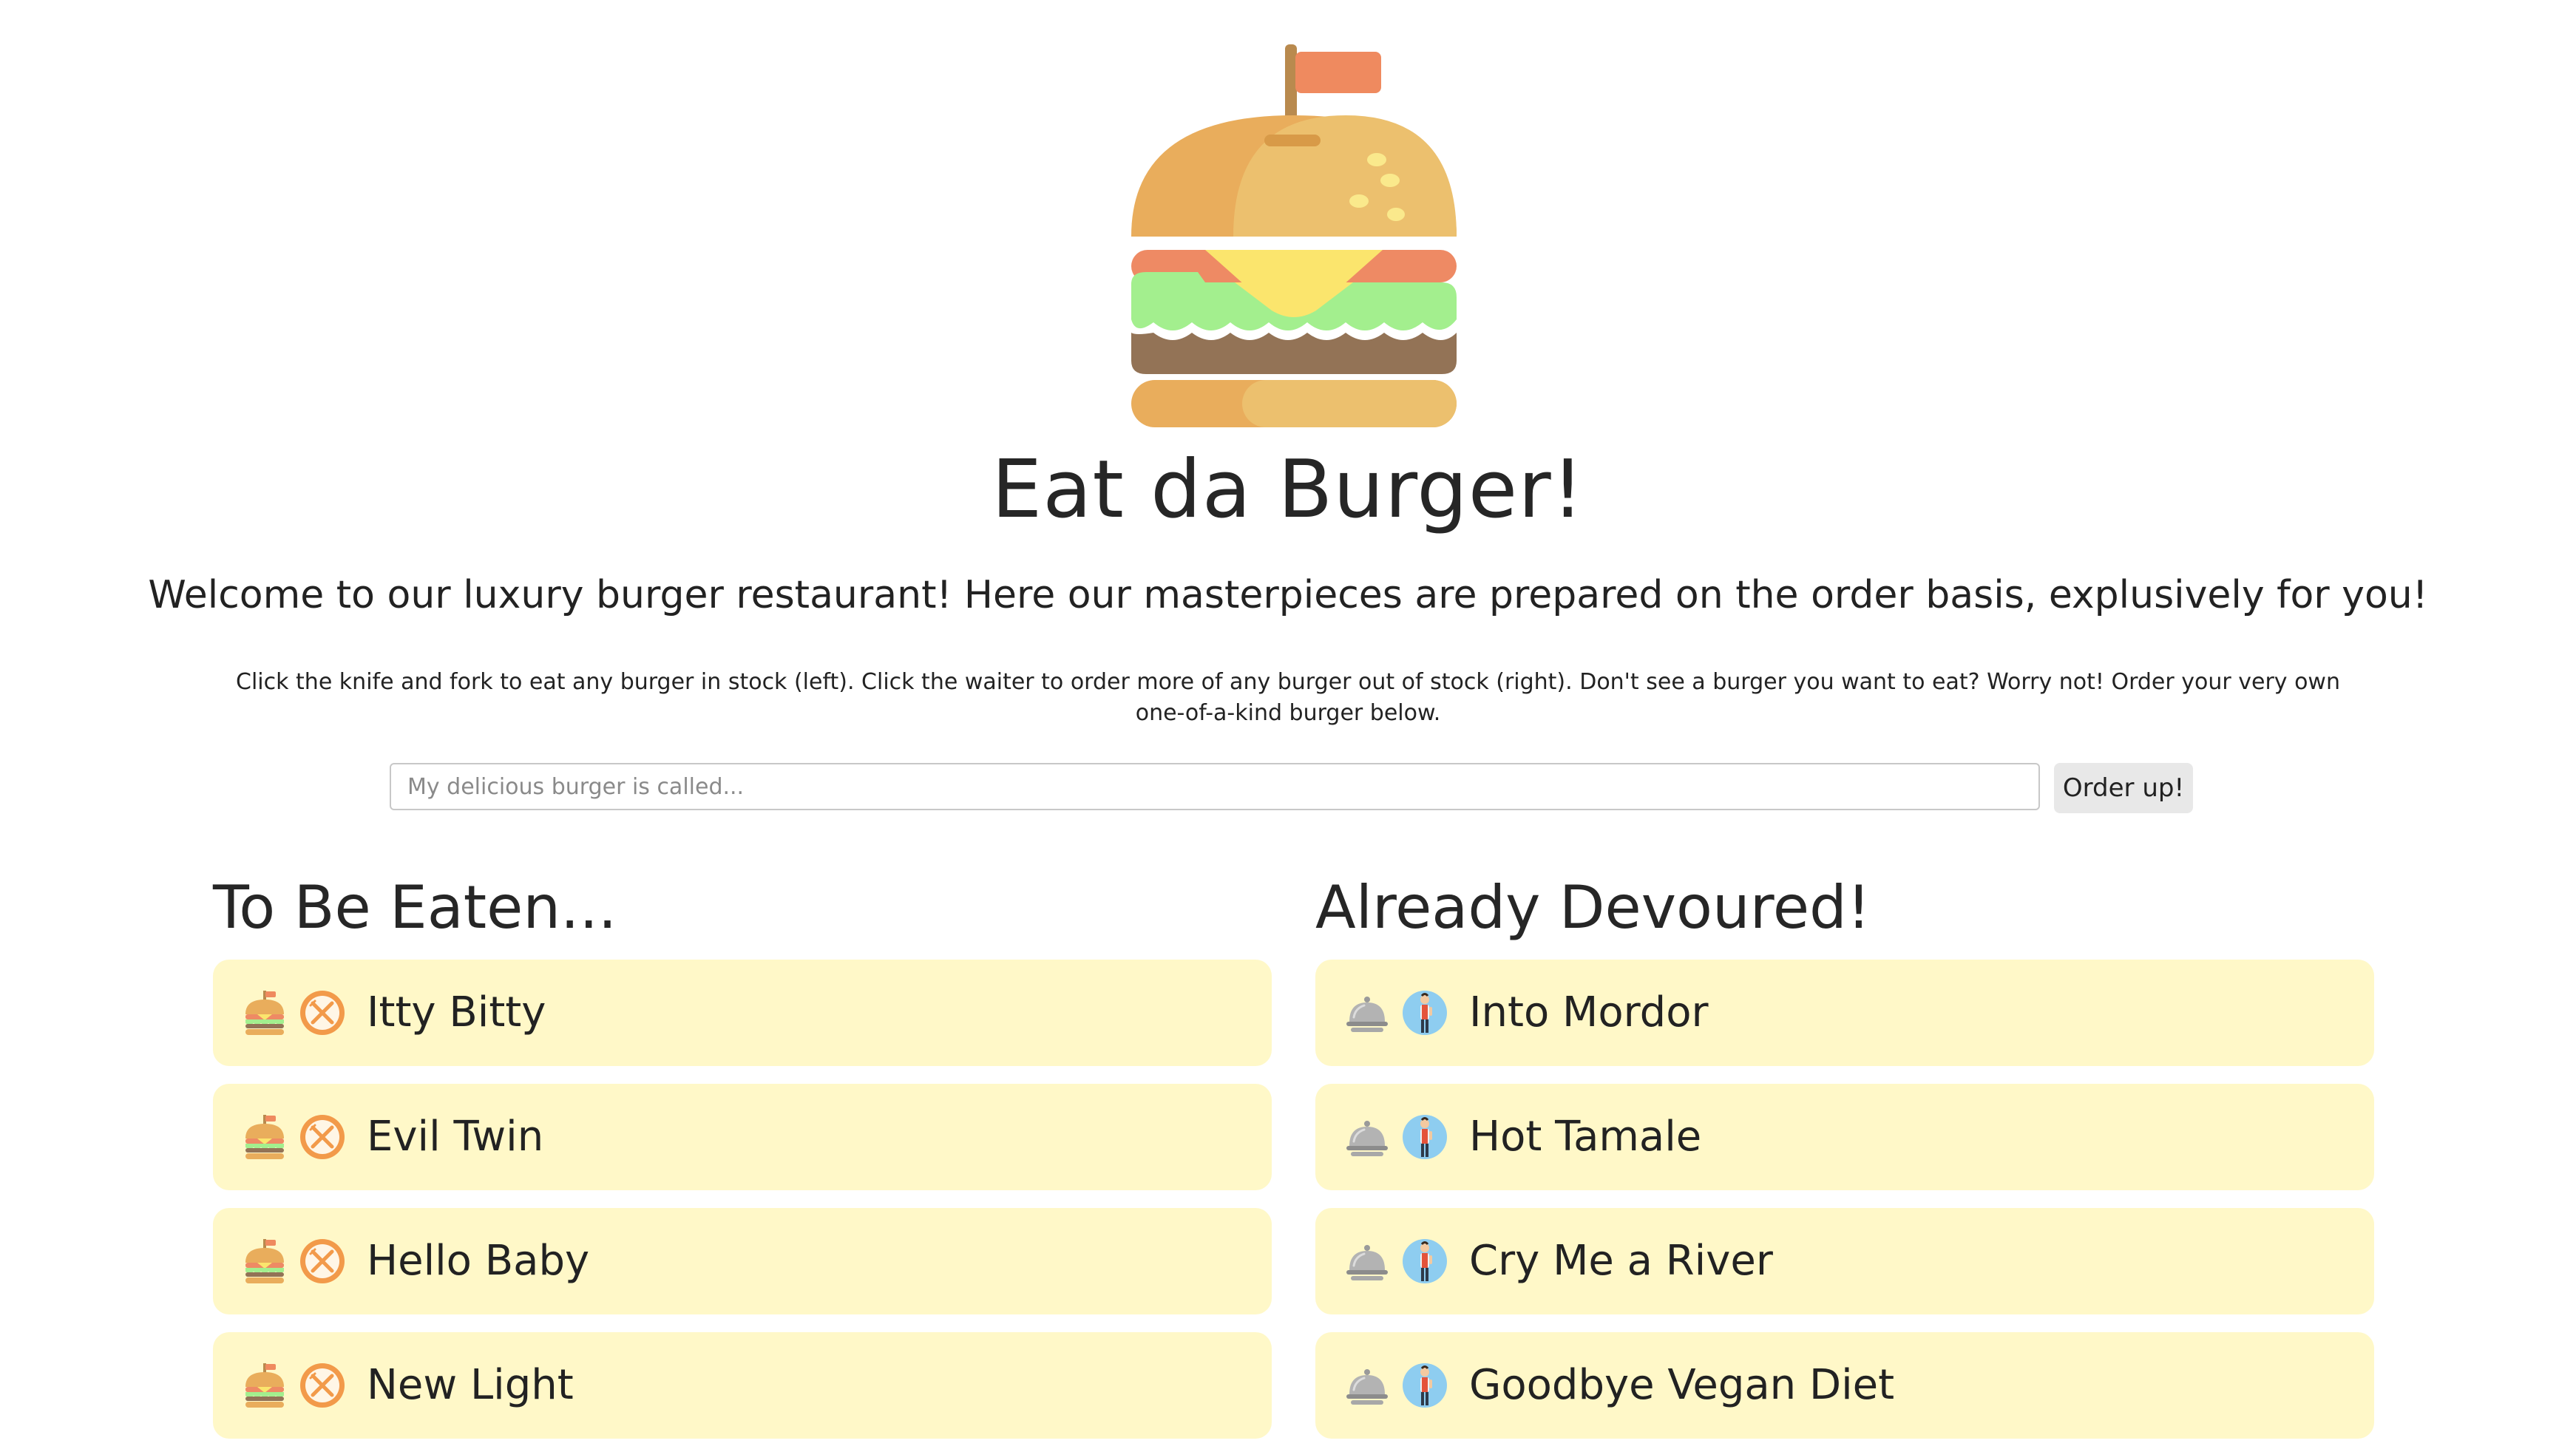 The height and width of the screenshot is (1449, 2576). I want to click on to-be-eaten-burger-card: Hello Baby, so click(742, 1261).